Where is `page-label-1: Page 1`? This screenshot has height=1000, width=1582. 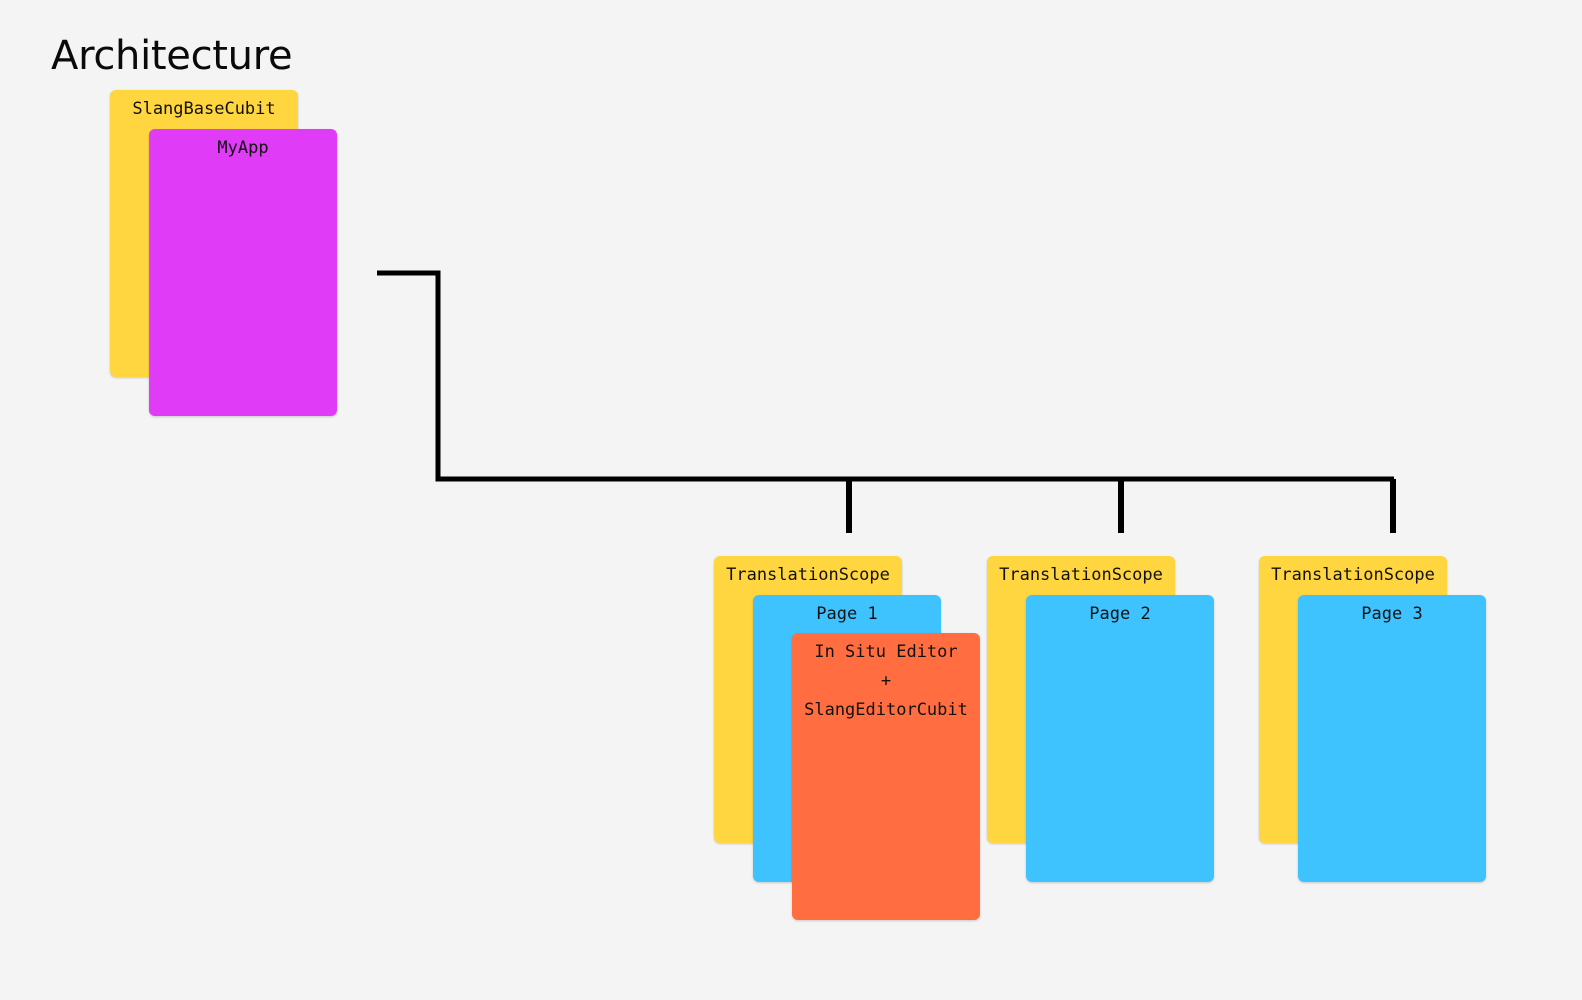 page-label-1: Page 1 is located at coordinates (847, 614).